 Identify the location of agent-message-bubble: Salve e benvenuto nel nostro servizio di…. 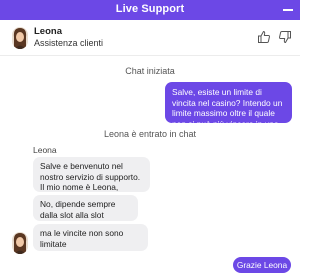
(91, 180).